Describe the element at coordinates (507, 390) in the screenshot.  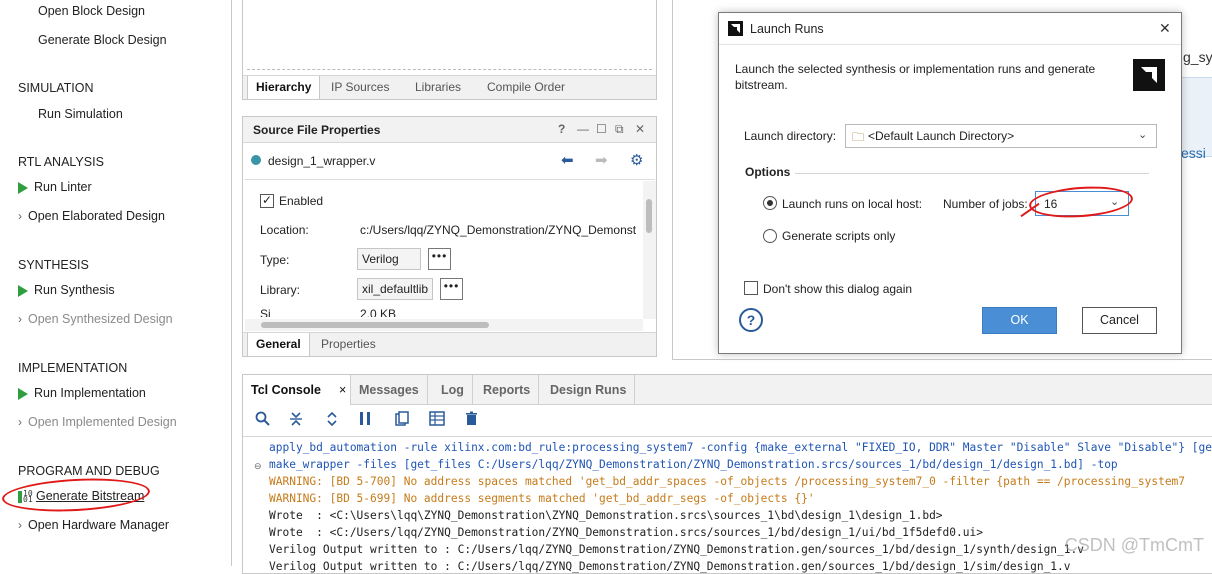
I see `tab-reports: Reports` at that location.